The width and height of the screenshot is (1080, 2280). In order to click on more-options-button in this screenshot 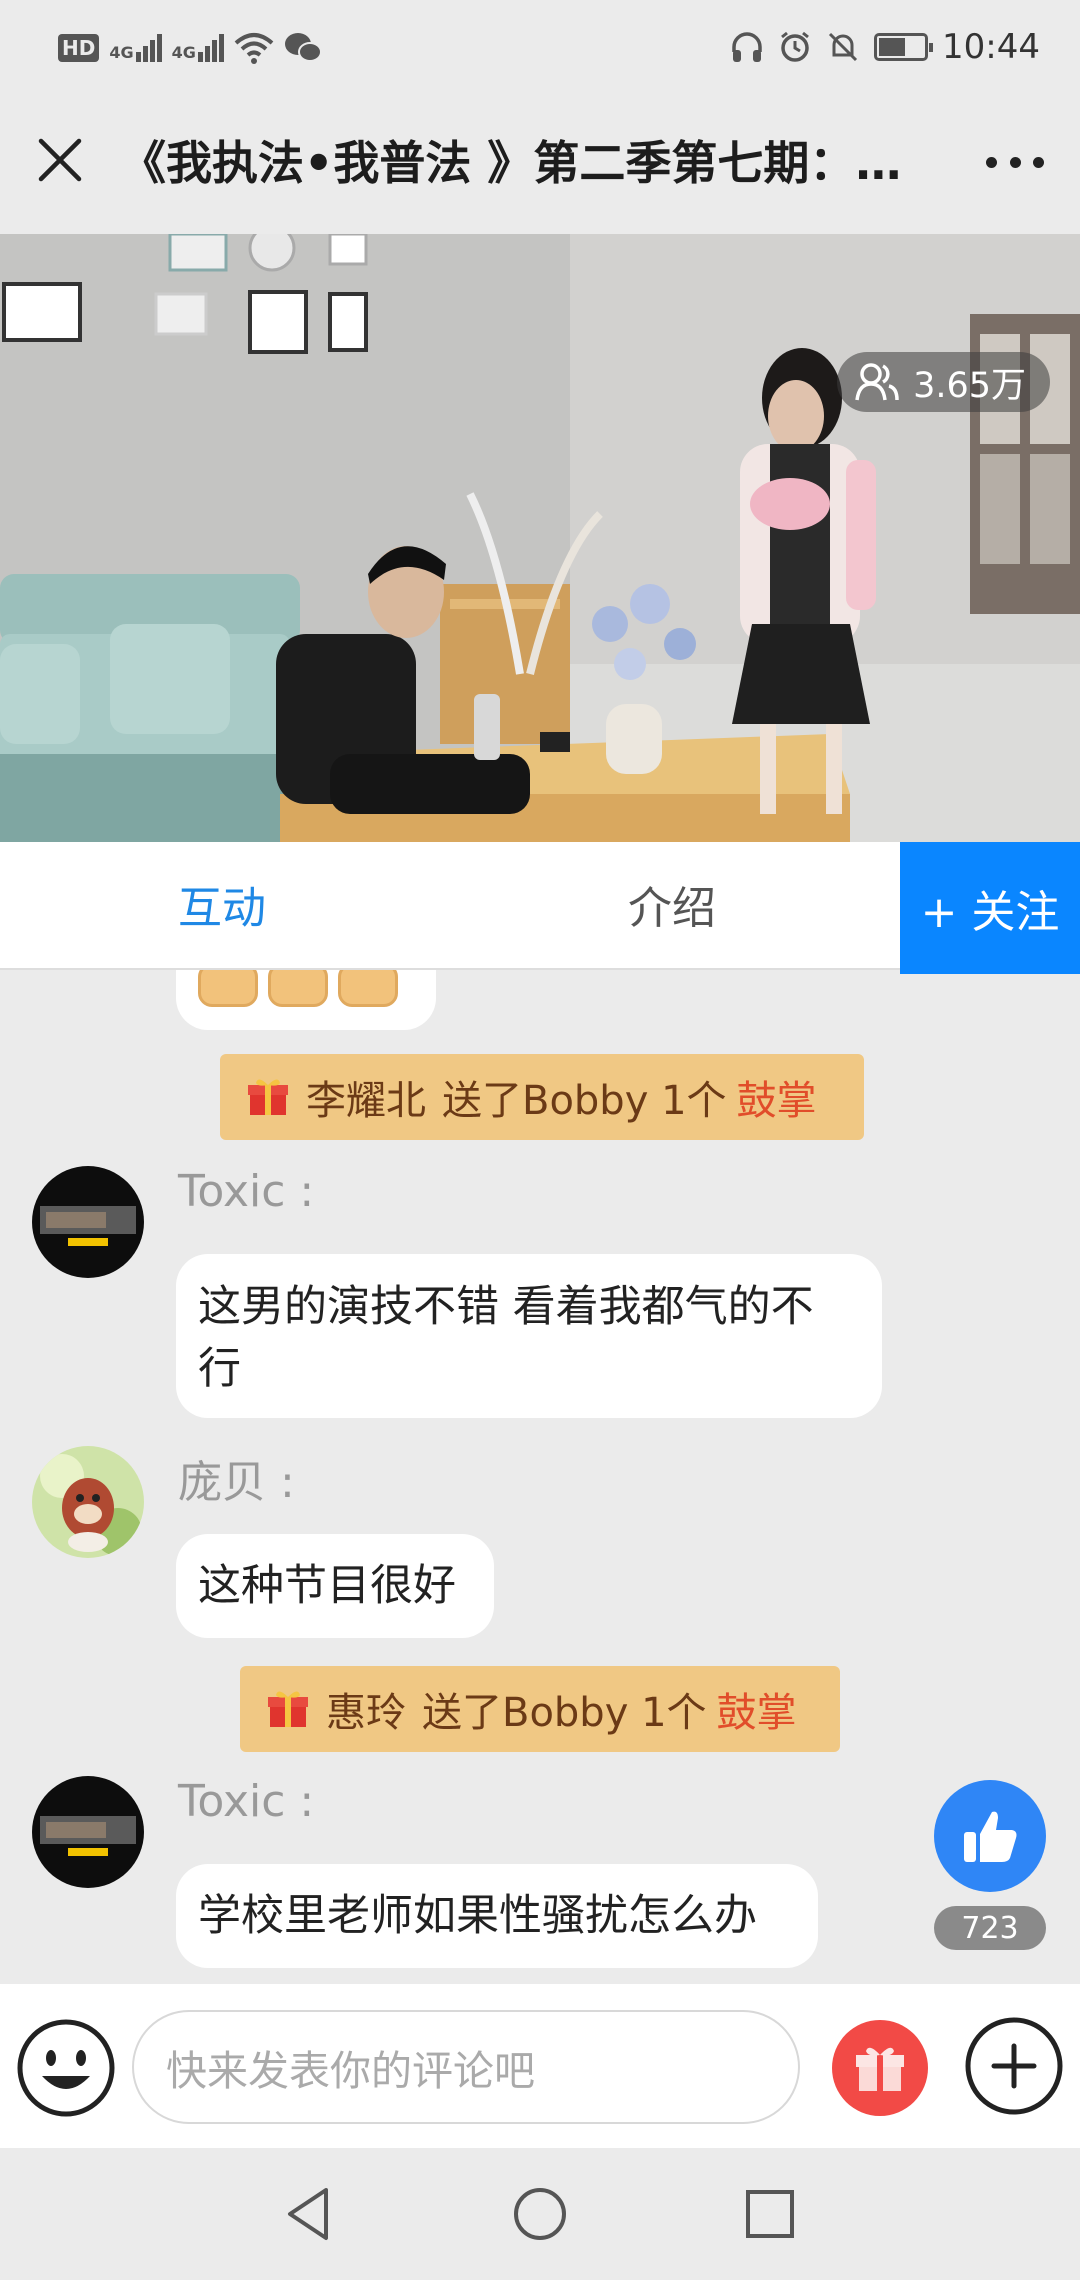, I will do `click(1015, 162)`.